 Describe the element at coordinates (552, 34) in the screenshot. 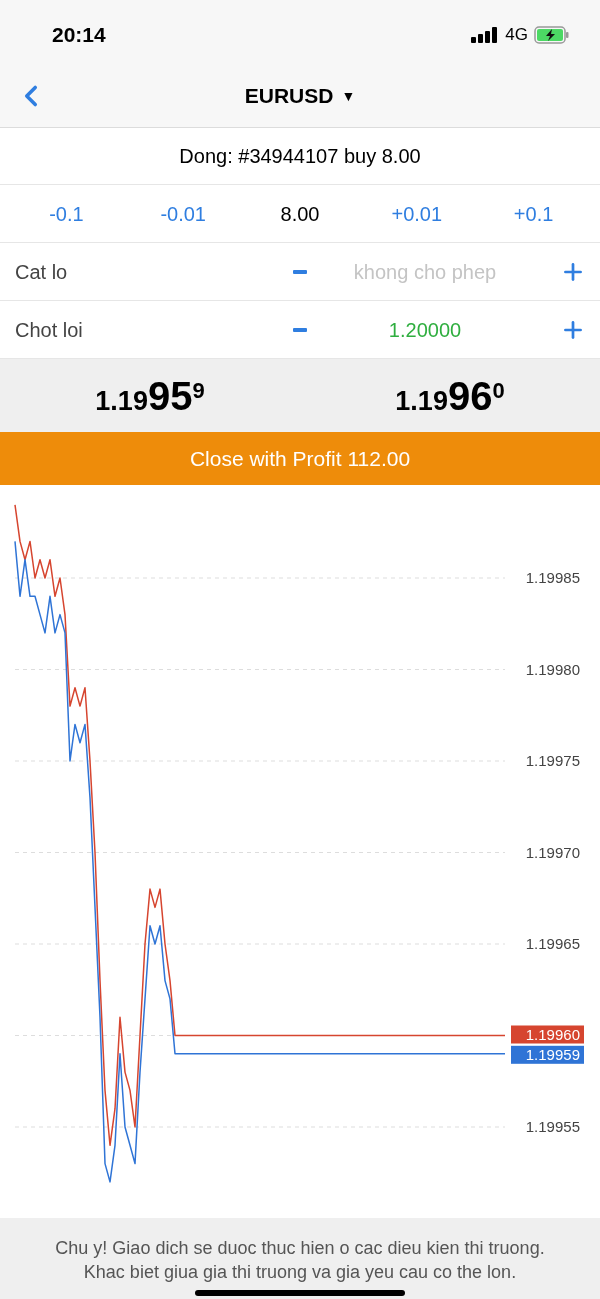

I see `battery-icon` at that location.